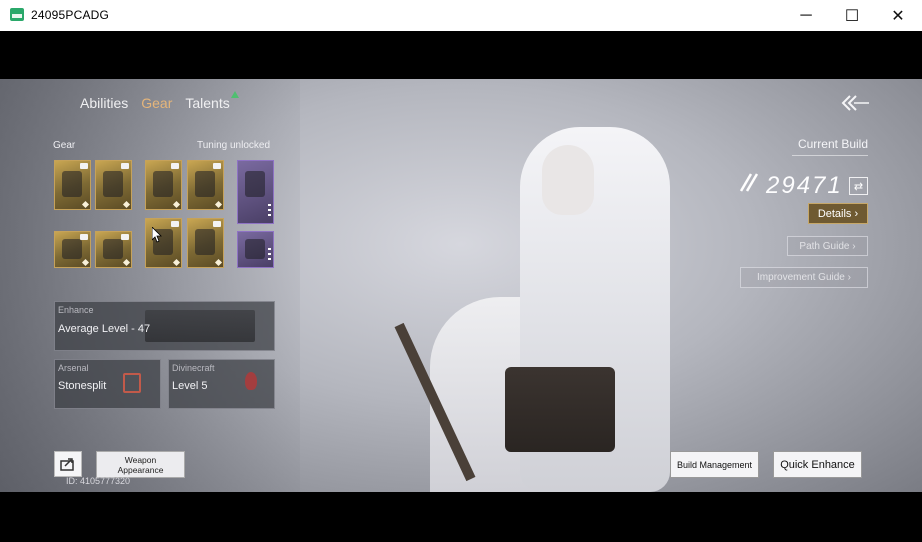 The width and height of the screenshot is (922, 542). I want to click on improvement-guide-button: Improvement Guide ›, so click(804, 277).